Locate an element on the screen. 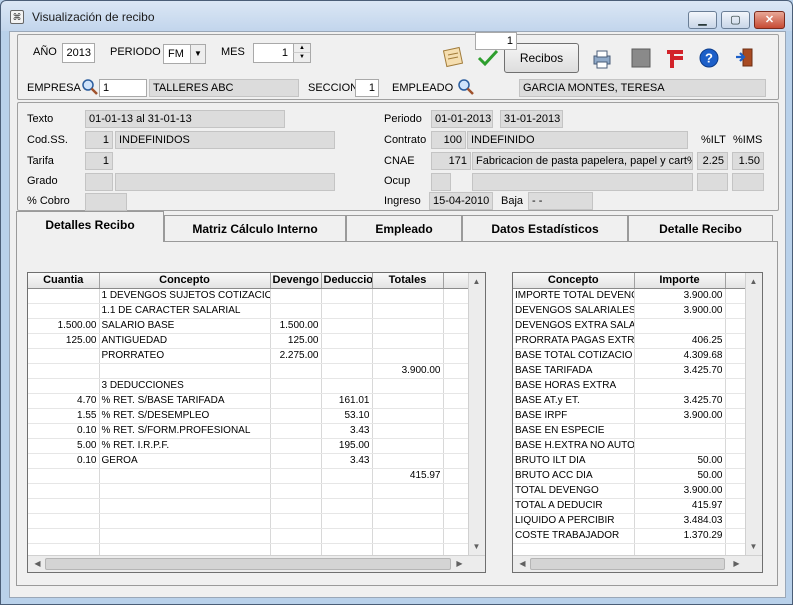 The height and width of the screenshot is (605, 793). summary-hscroll: ◀ ▶ is located at coordinates (637, 563).